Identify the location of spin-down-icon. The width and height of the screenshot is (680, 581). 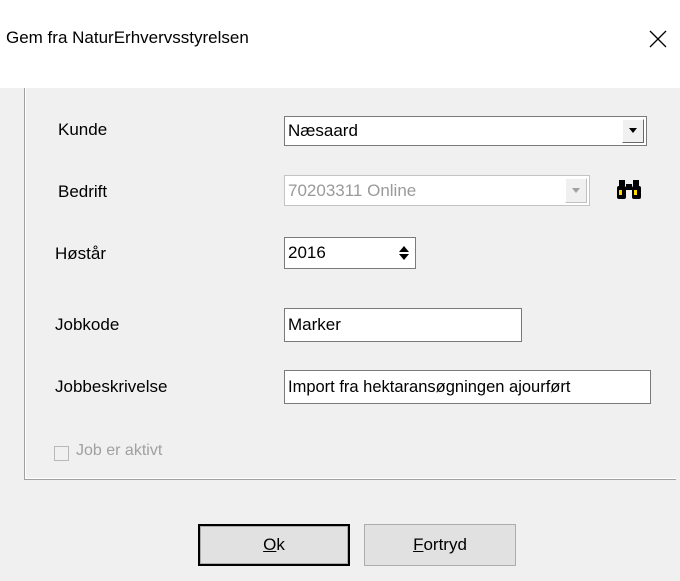
(404, 257).